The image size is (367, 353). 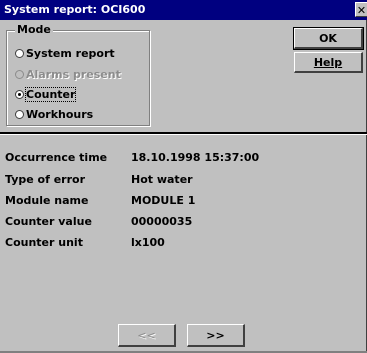 I want to click on detail-row-counter-value: Counter value 00000035, so click(x=98, y=222).